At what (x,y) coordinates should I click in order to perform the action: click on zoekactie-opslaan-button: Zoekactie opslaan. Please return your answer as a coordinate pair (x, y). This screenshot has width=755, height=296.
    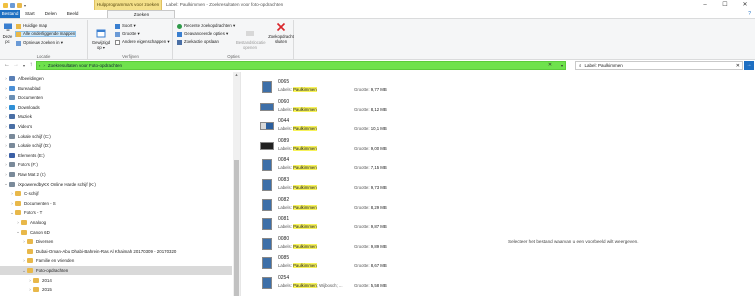
    Looking at the image, I should click on (198, 42).